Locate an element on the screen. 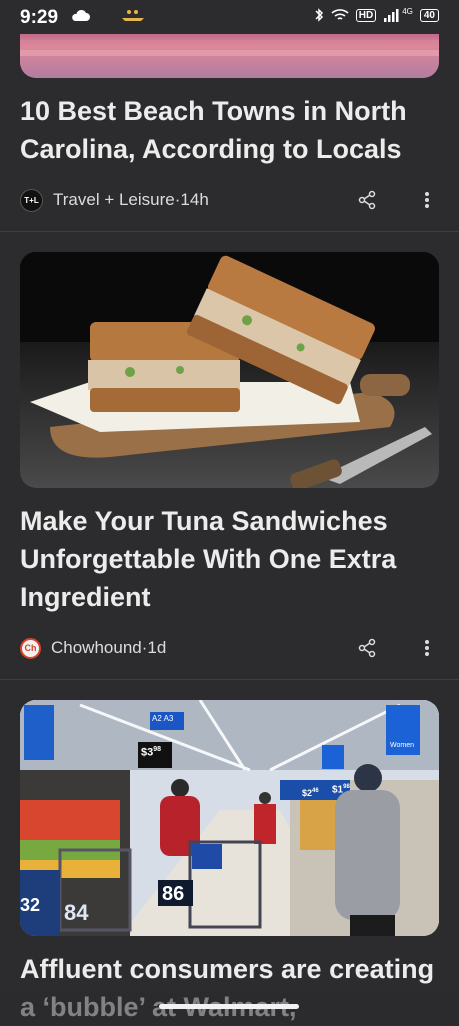  article-meta: T+L Travel + Leisure · 14h is located at coordinates (229, 200).